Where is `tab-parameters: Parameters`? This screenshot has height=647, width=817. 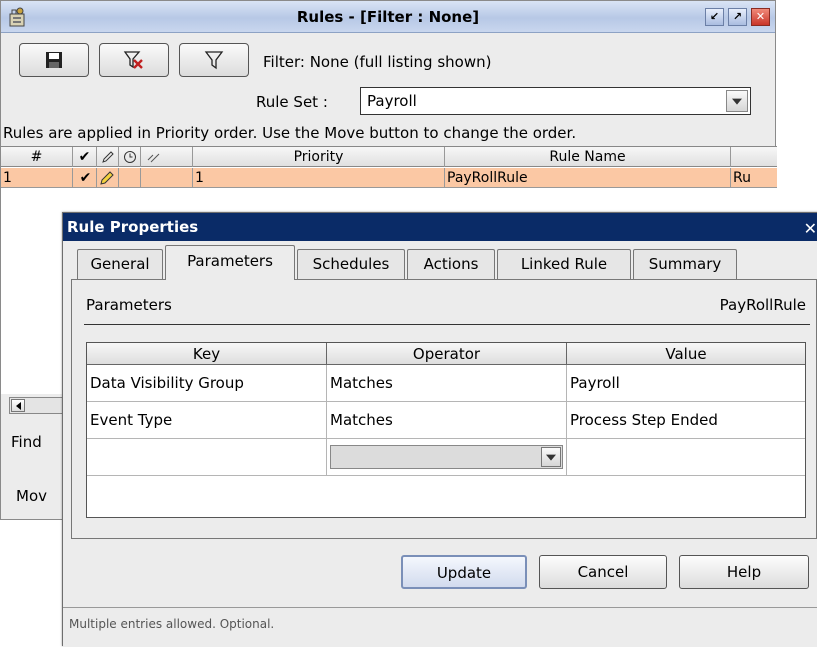 tab-parameters: Parameters is located at coordinates (230, 262).